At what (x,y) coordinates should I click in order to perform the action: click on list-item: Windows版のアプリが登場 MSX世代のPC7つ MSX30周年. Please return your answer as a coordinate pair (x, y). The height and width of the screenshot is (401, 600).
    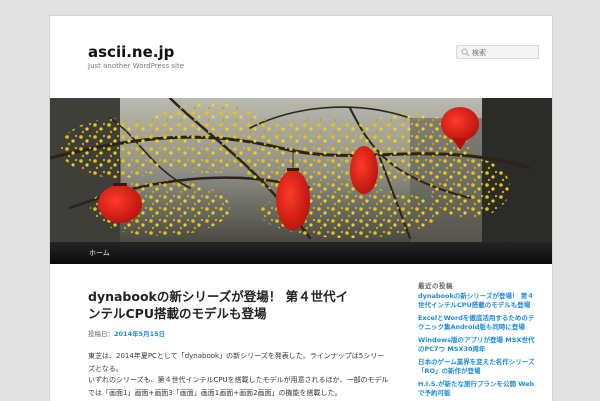
    Looking at the image, I should click on (477, 345).